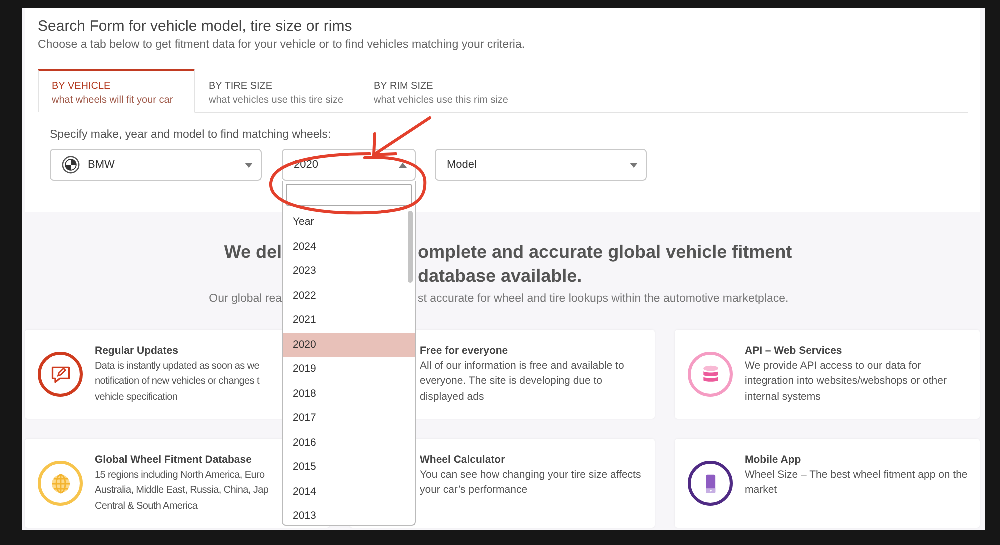  What do you see at coordinates (252, 252) in the screenshot?
I see `hero-heading: We del` at bounding box center [252, 252].